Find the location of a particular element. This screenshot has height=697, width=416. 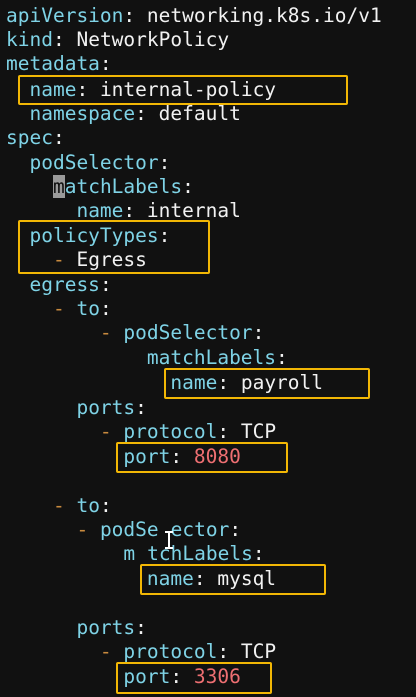

line-metadata: metadata: is located at coordinates (59, 64).